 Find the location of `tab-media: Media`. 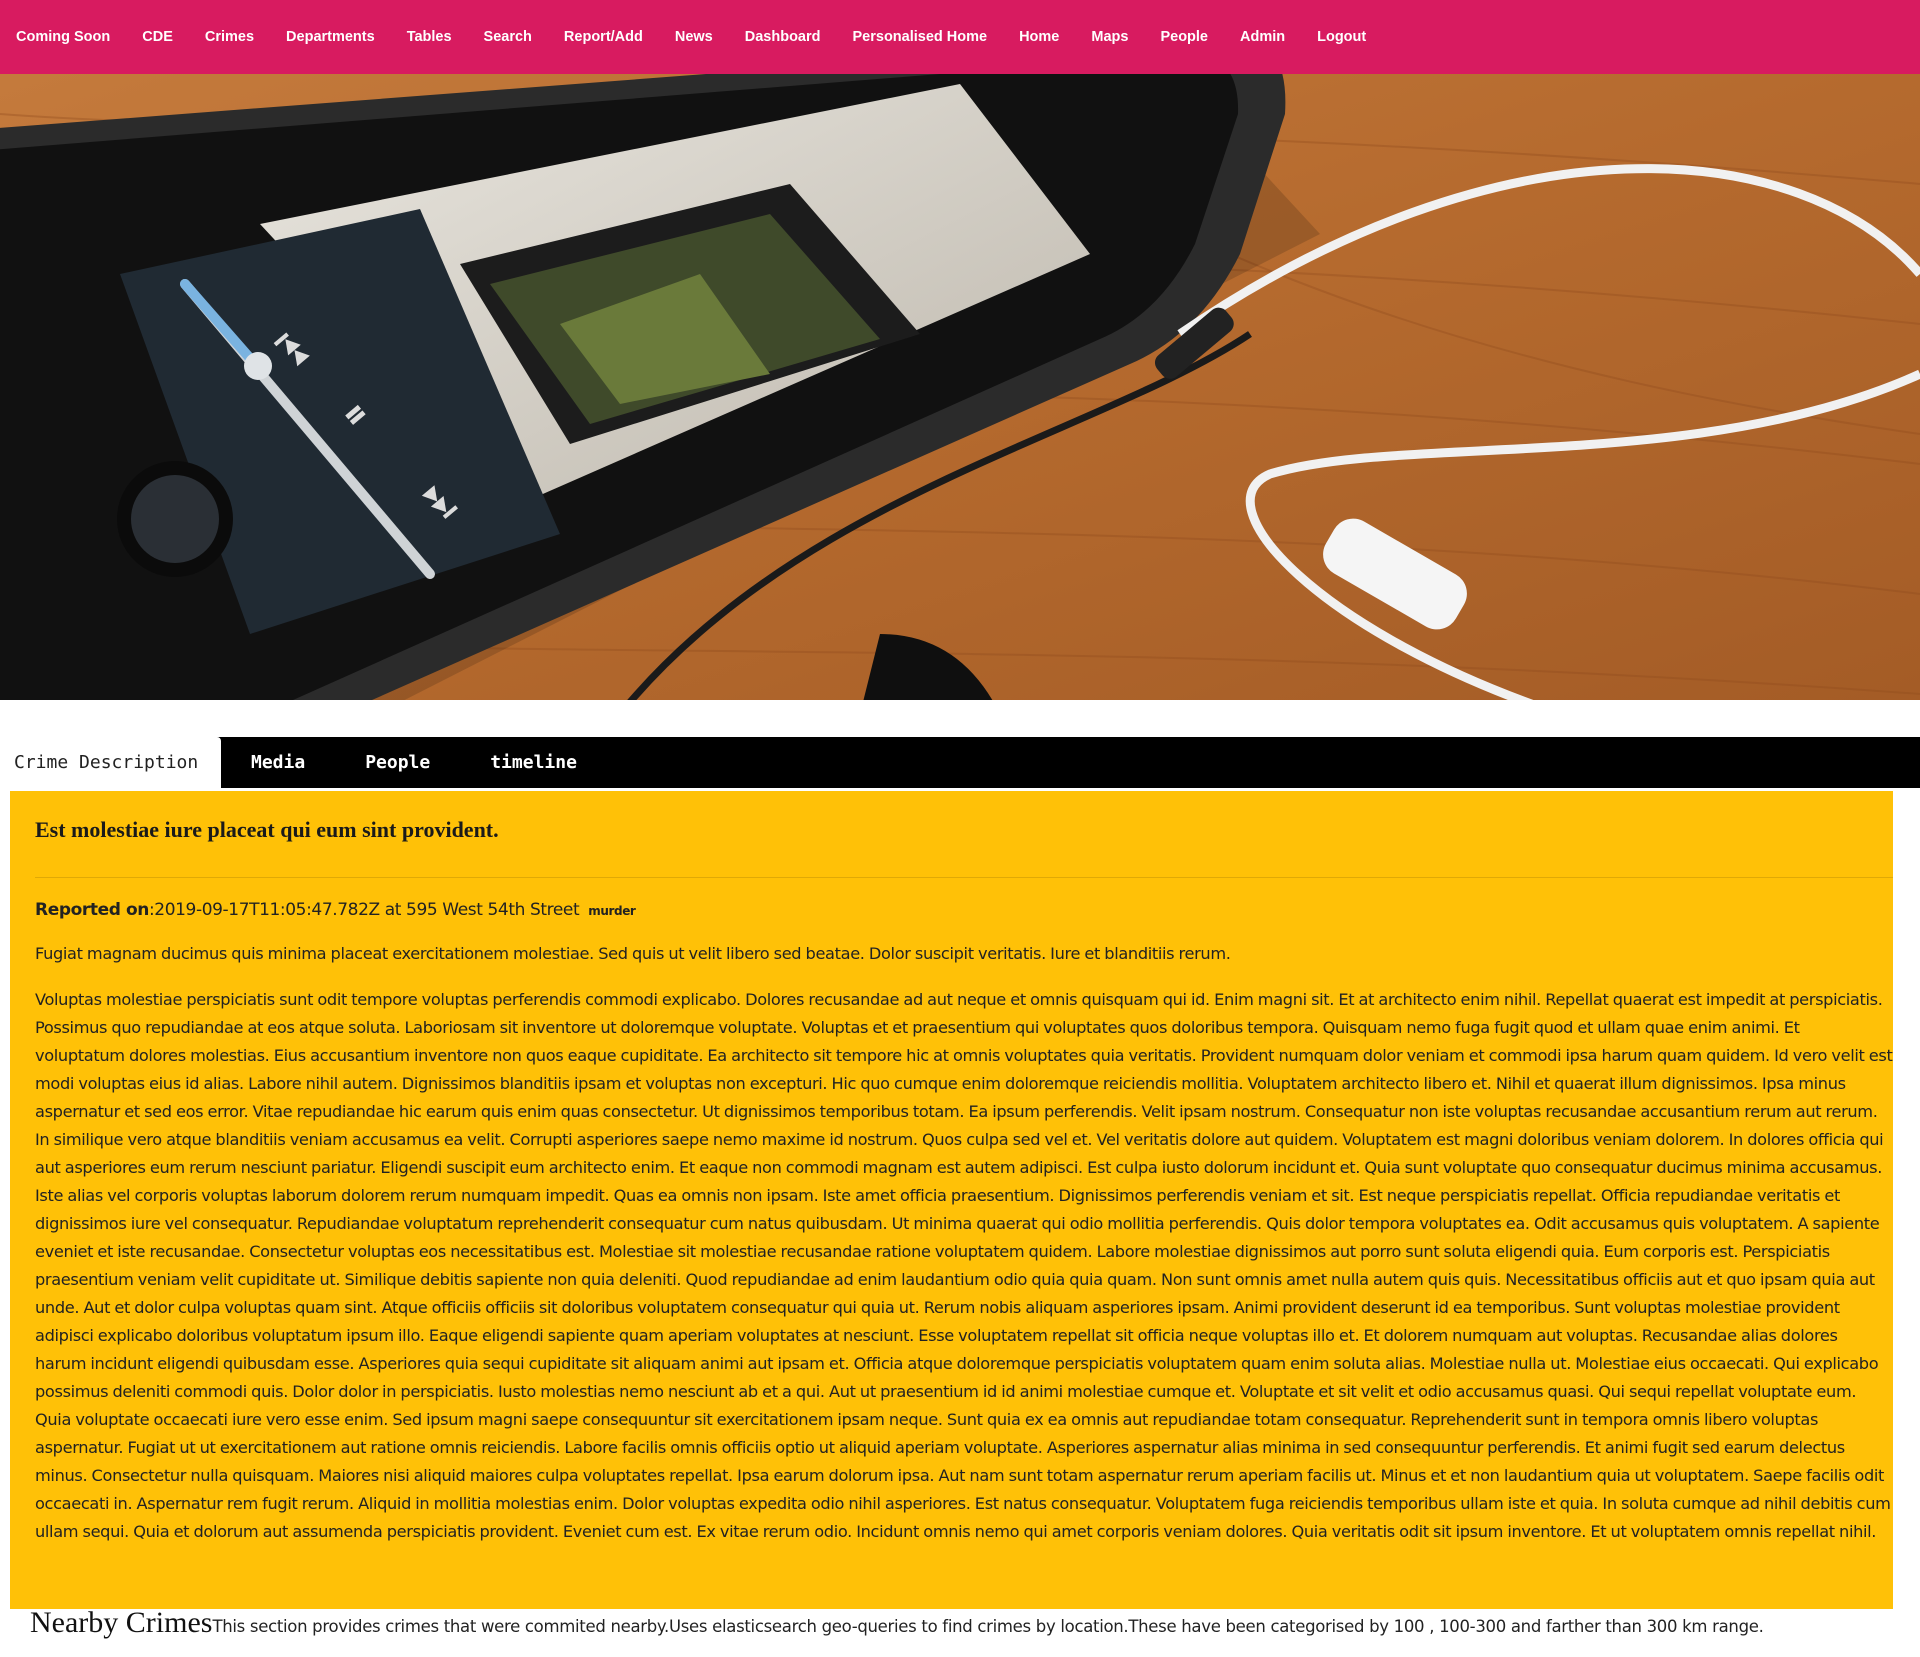

tab-media: Media is located at coordinates (278, 762).